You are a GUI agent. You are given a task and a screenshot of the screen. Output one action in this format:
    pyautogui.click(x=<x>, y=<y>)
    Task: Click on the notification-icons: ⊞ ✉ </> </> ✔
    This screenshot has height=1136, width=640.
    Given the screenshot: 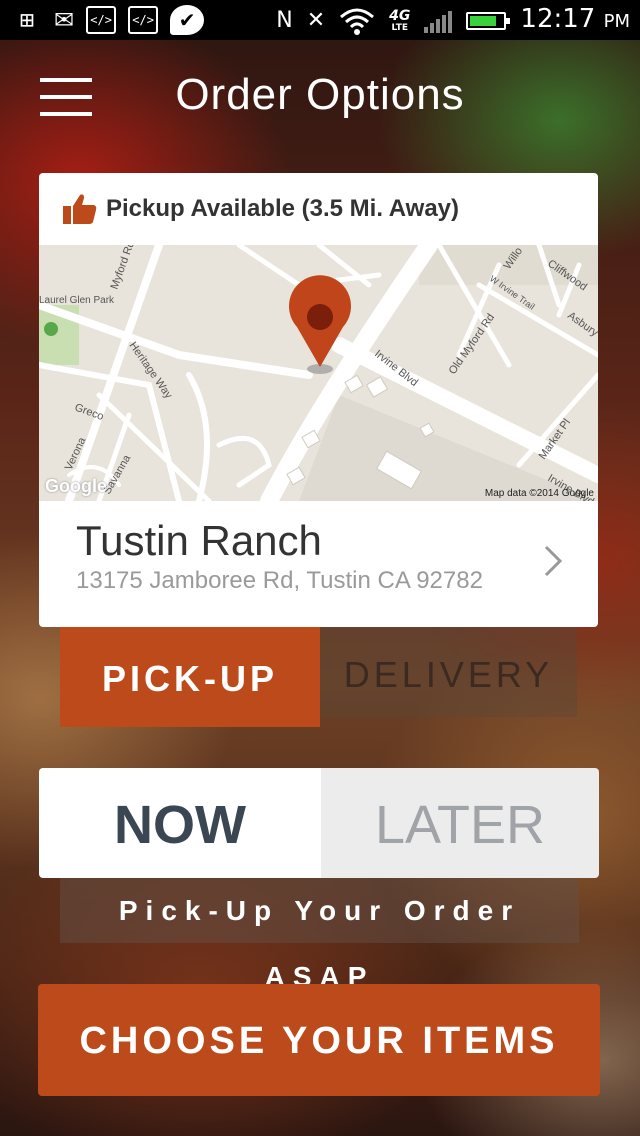 What is the action you would take?
    pyautogui.click(x=108, y=20)
    